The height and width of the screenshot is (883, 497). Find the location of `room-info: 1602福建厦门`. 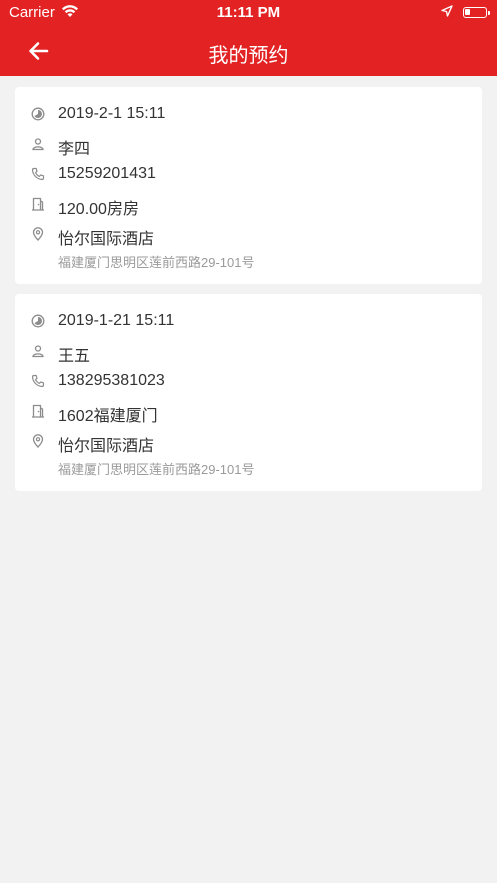

room-info: 1602福建厦门 is located at coordinates (108, 416).